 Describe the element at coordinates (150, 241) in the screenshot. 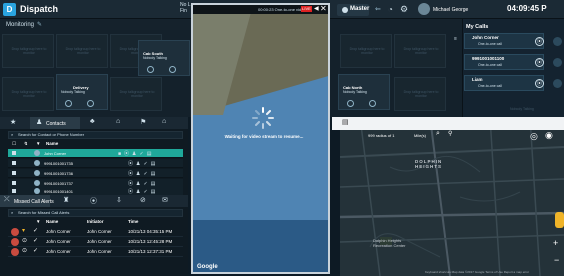

I see `missed-time: 10/21/13 12:45:28 PM` at that location.